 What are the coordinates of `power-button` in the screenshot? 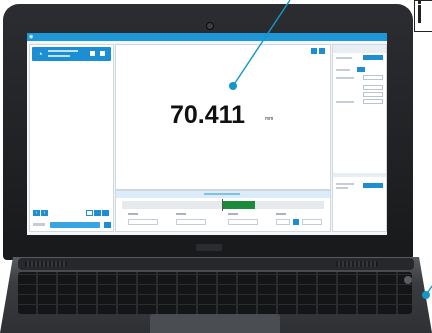 It's located at (408, 280).